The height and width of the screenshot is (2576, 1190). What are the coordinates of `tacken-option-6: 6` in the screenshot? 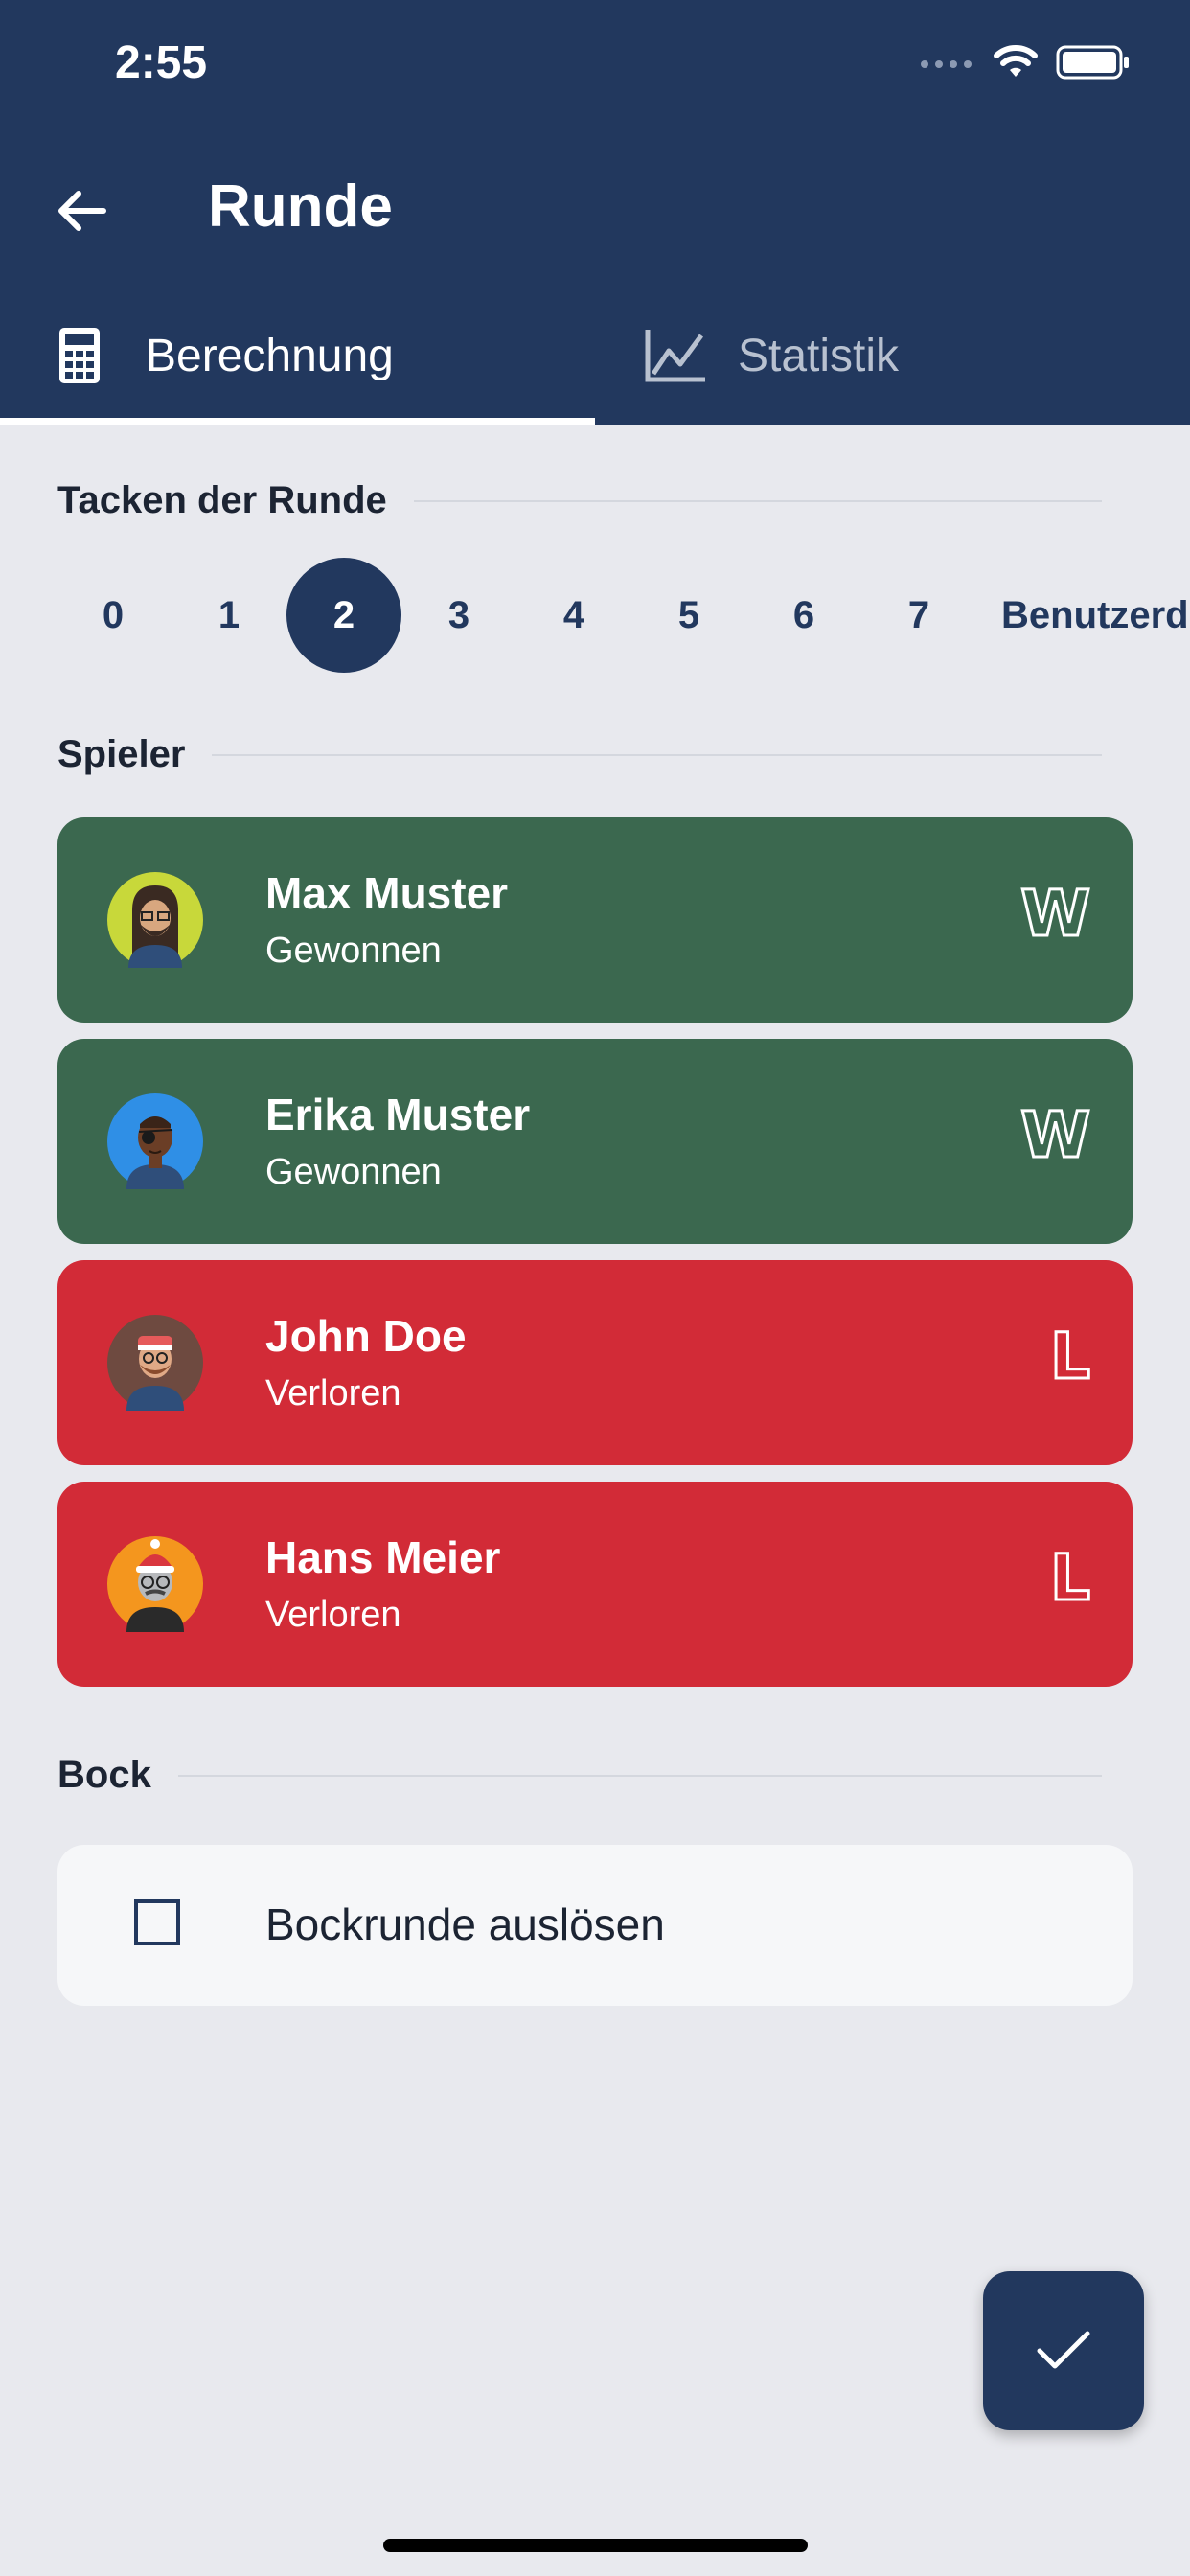 It's located at (804, 615).